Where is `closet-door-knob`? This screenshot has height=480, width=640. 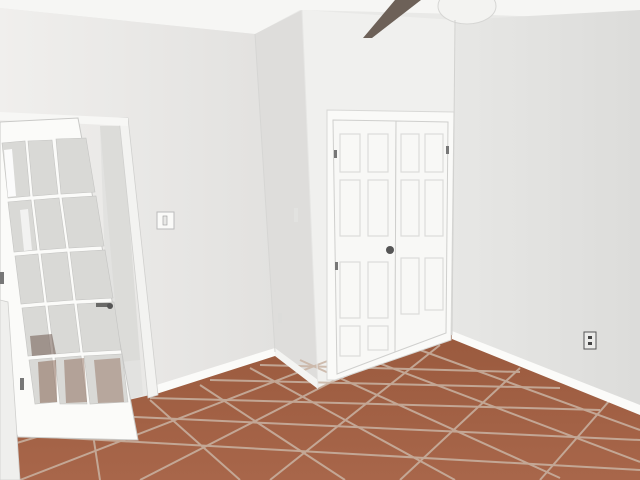
closet-door-knob is located at coordinates (390, 250).